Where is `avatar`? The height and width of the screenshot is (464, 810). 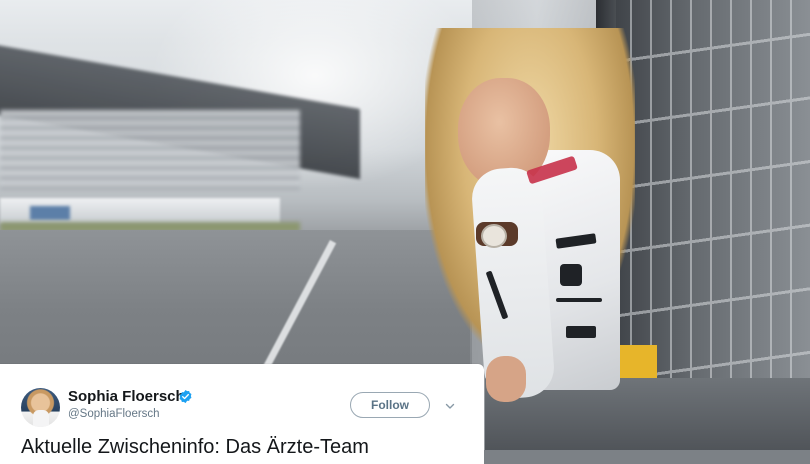
avatar is located at coordinates (40, 407).